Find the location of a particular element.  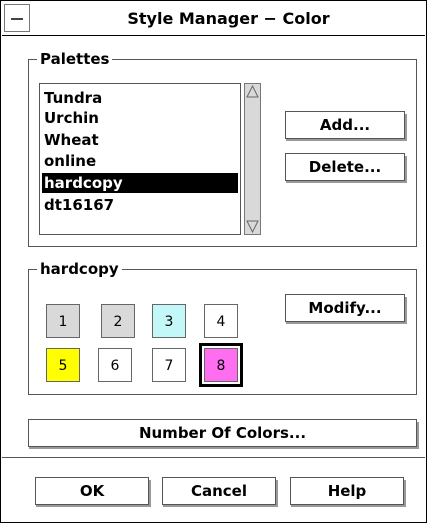

swatch-label: 5 is located at coordinates (63, 366).